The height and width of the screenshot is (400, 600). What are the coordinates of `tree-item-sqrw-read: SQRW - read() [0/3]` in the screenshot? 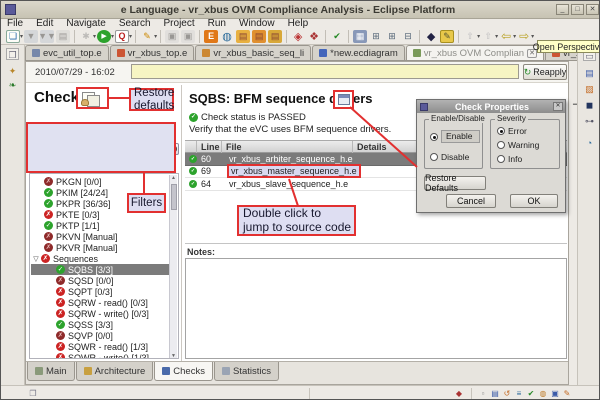 It's located at (100, 302).